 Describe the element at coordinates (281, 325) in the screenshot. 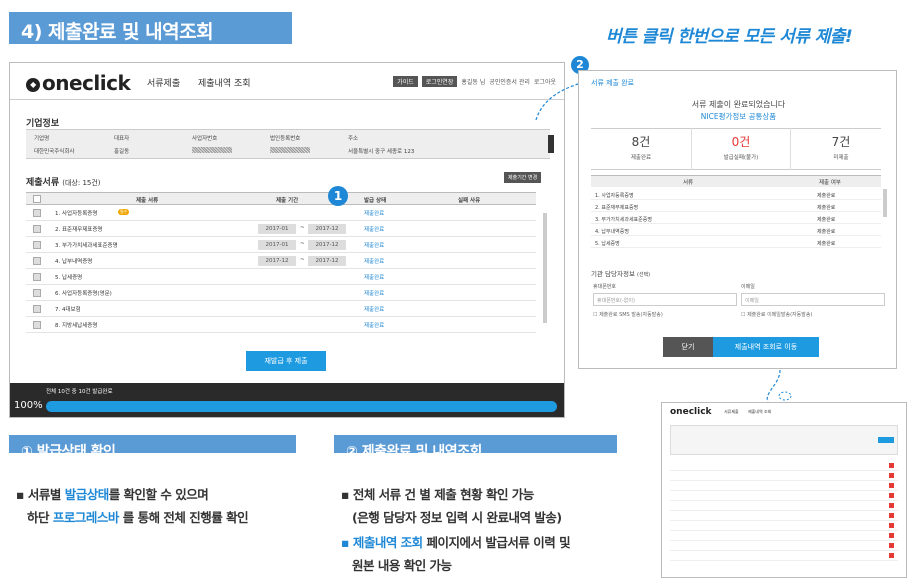

I see `table-row: 8. 지방세납세증명 제출완료` at that location.